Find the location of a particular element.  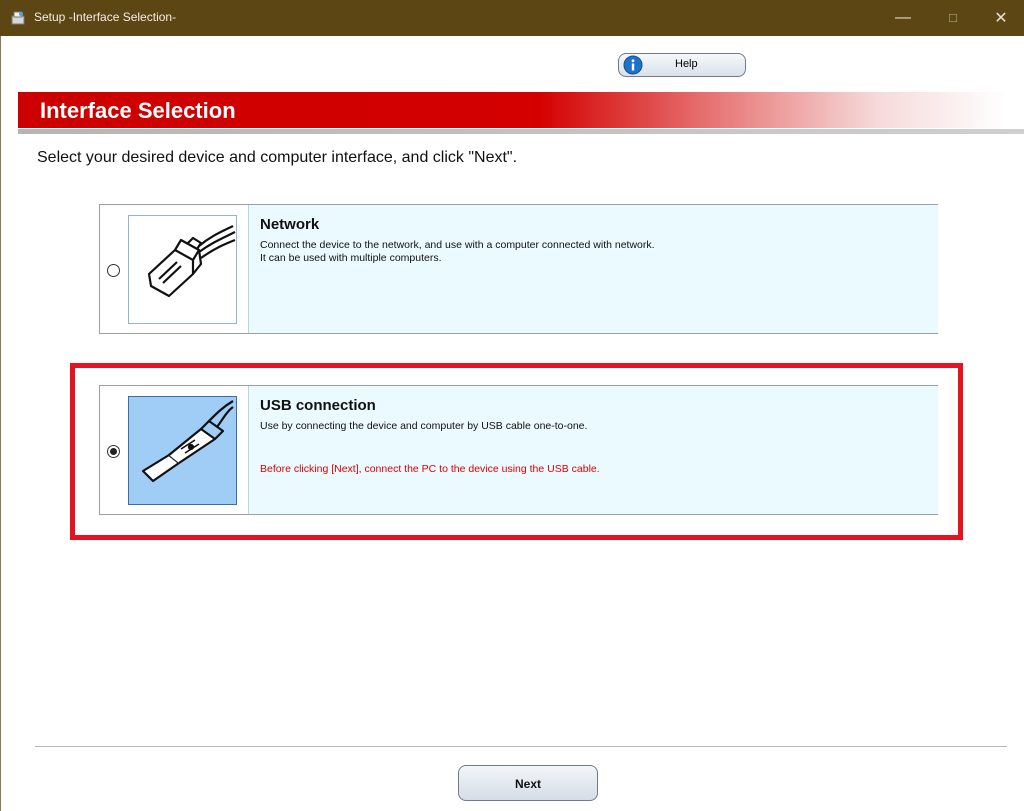

help-button: Help is located at coordinates (682, 65).